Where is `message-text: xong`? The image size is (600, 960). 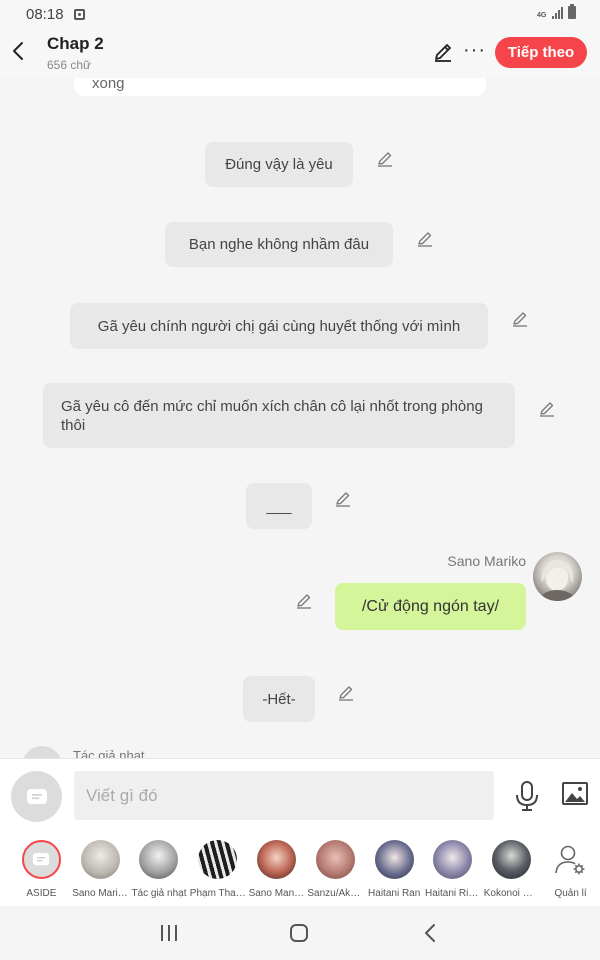
message-text: xong is located at coordinates (108, 85).